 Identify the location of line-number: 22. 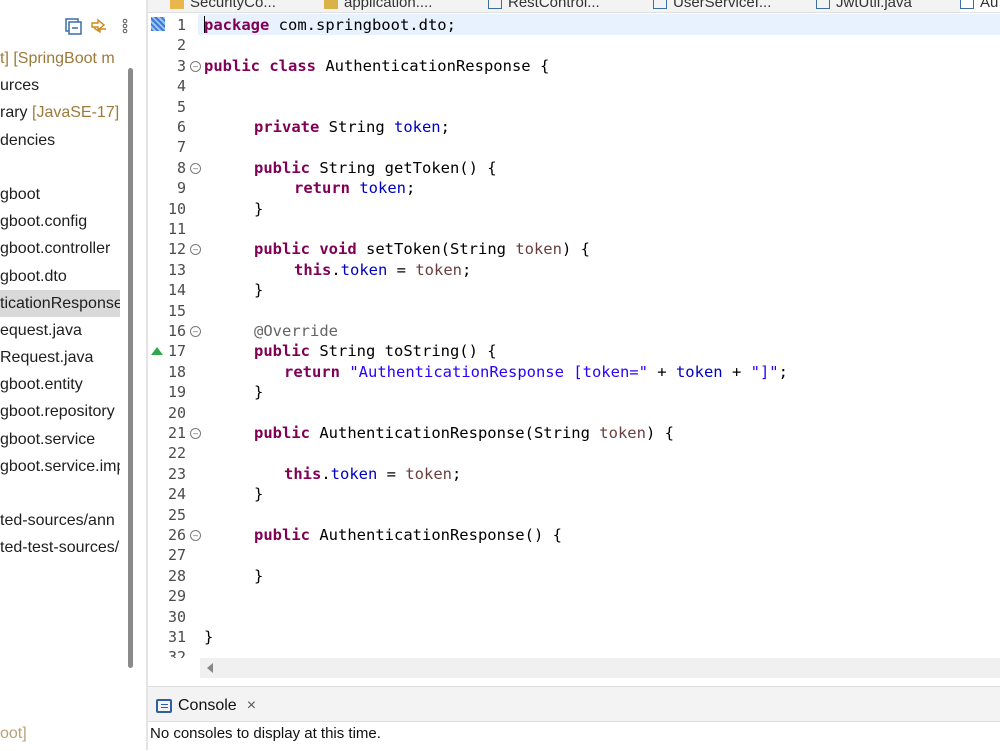
(176, 453).